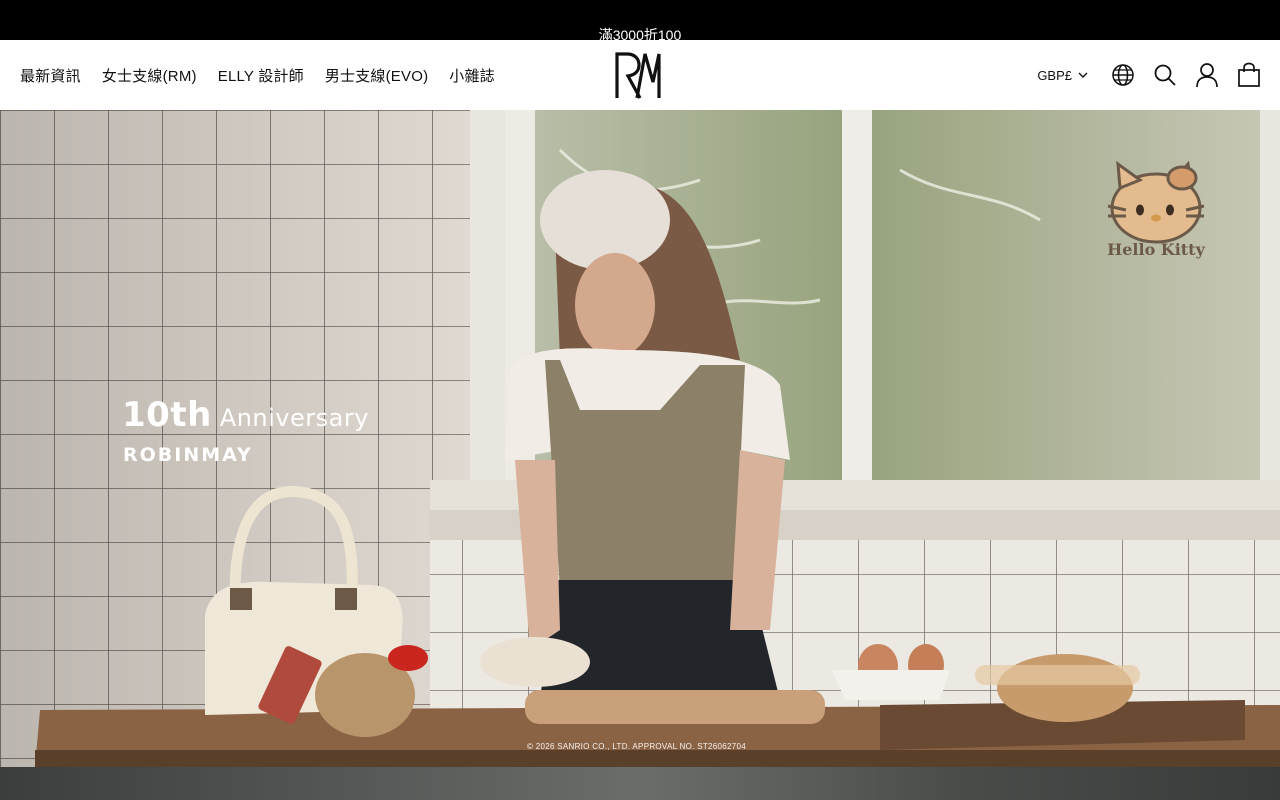 The height and width of the screenshot is (800, 1280). I want to click on search-icon, so click(1165, 75).